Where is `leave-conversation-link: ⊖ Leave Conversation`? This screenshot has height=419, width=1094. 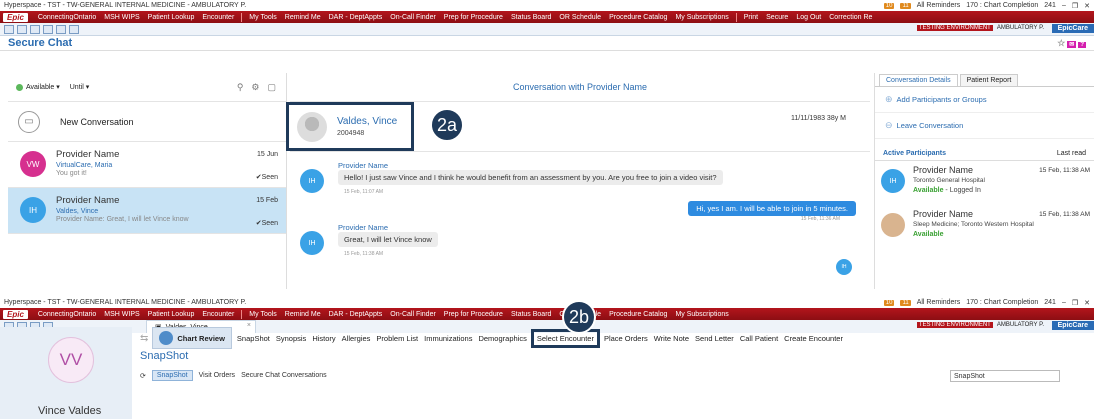
leave-conversation-link: ⊖ Leave Conversation is located at coordinates (984, 126).